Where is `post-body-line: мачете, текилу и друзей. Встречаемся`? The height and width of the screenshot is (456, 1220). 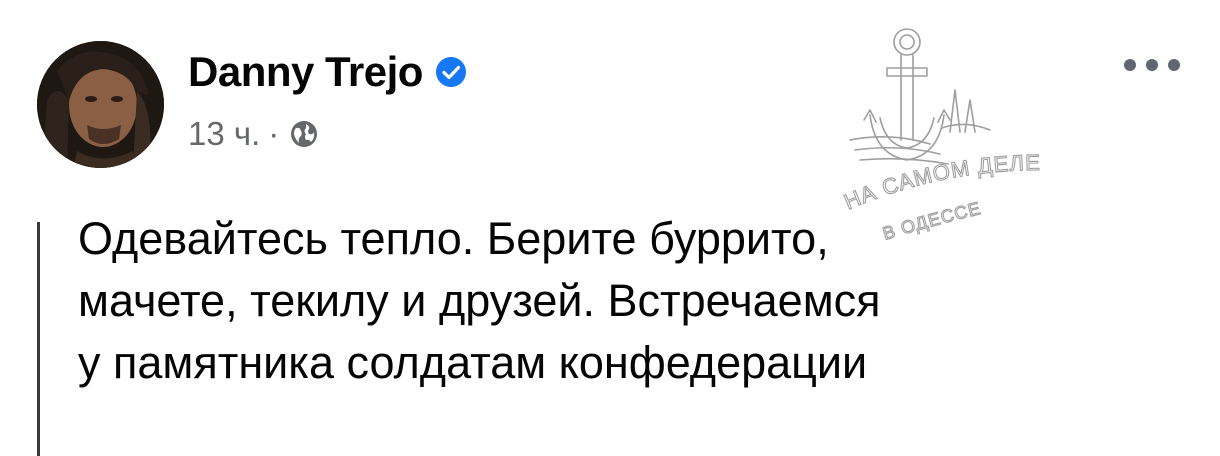 post-body-line: мачете, текилу и друзей. Встречаемся is located at coordinates (479, 300).